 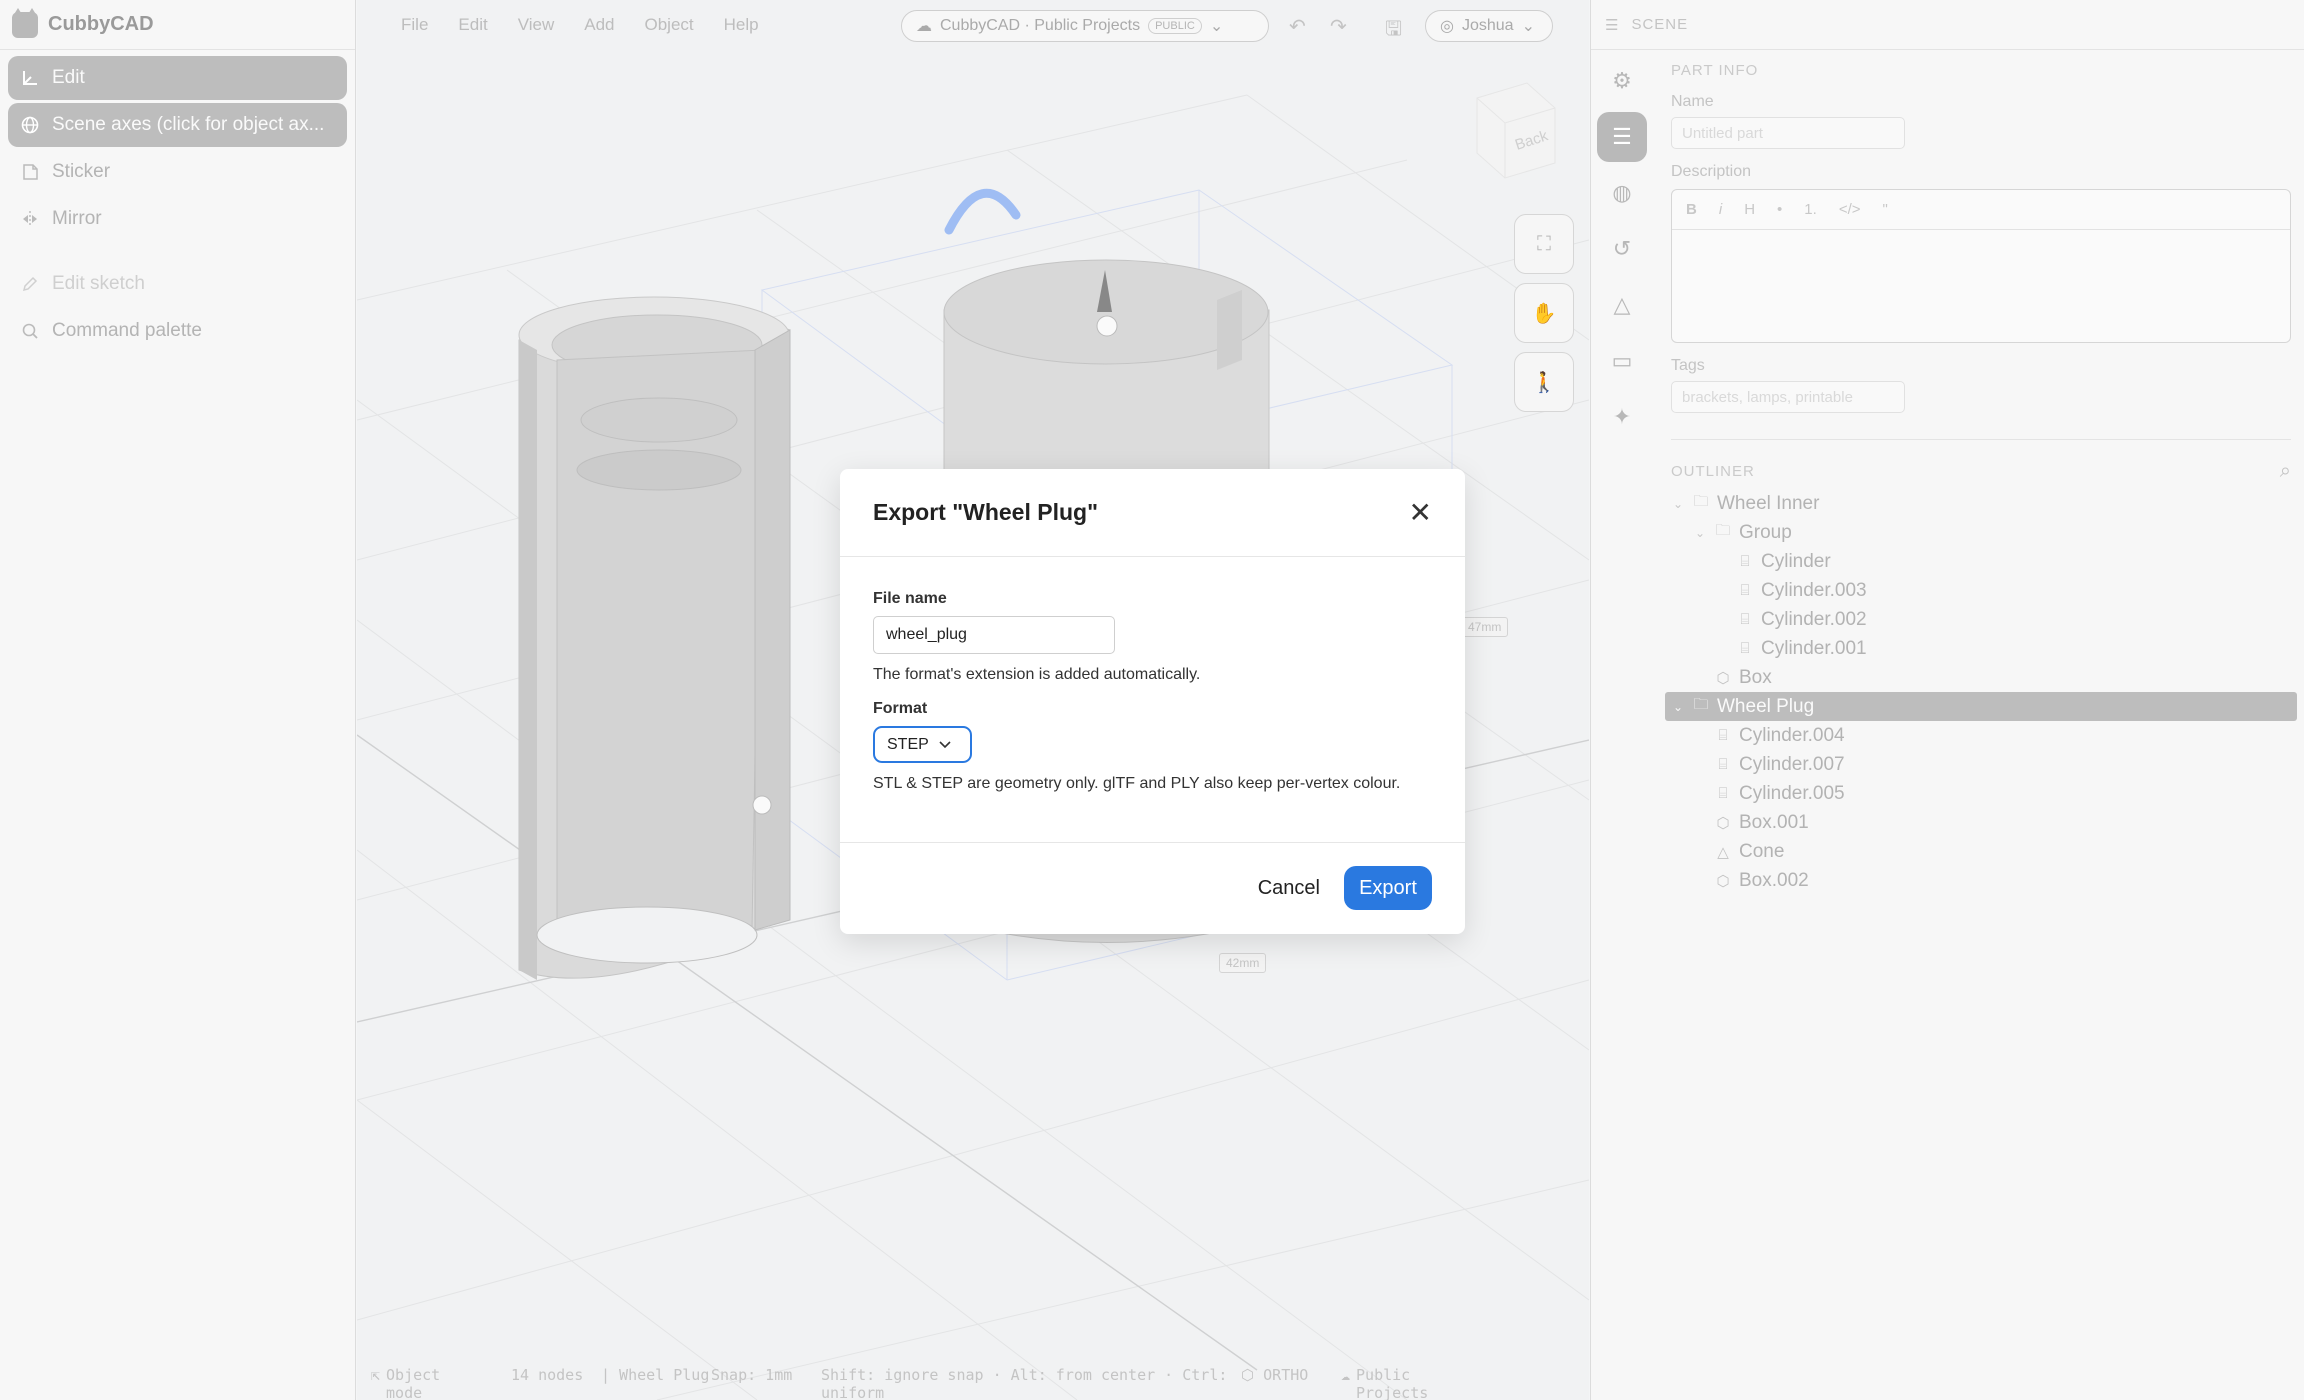 What do you see at coordinates (1388, 888) in the screenshot?
I see `export-button: Export` at bounding box center [1388, 888].